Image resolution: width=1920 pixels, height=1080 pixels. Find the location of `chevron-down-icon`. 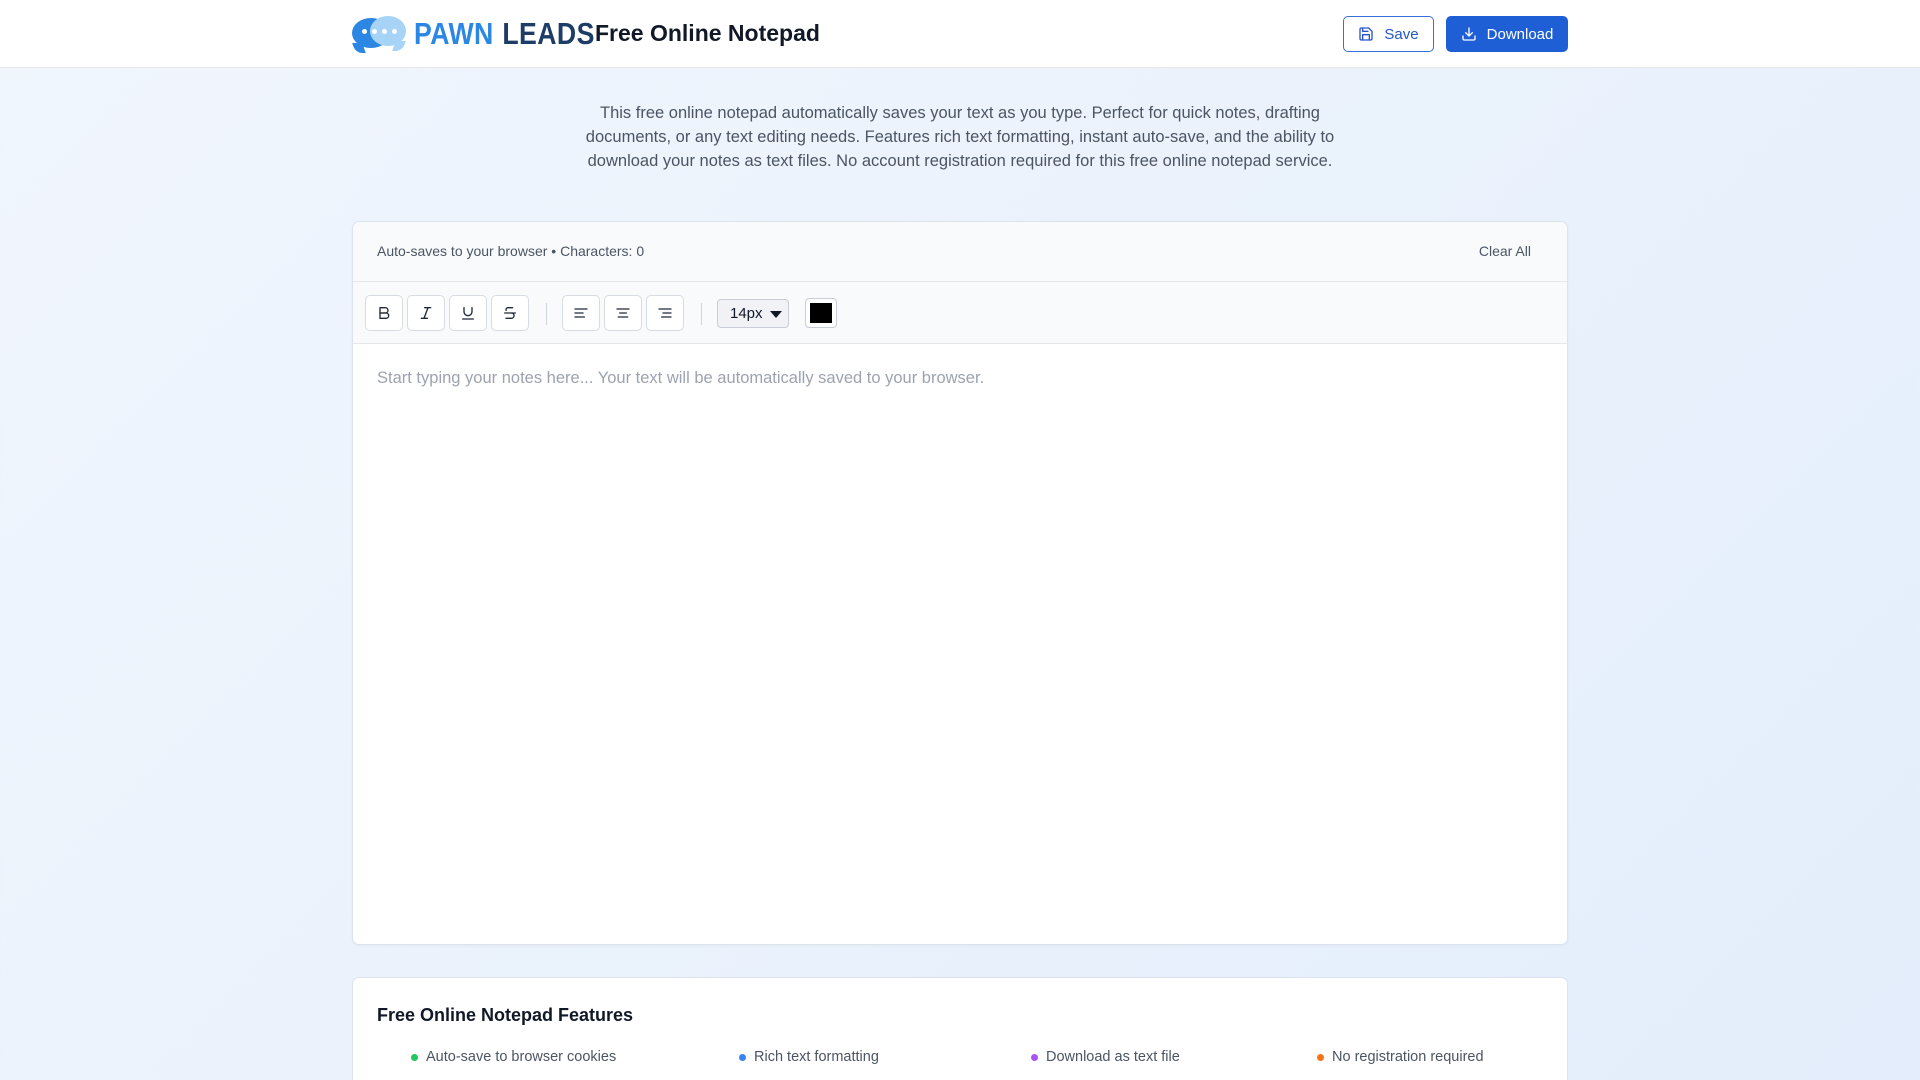

chevron-down-icon is located at coordinates (776, 314).